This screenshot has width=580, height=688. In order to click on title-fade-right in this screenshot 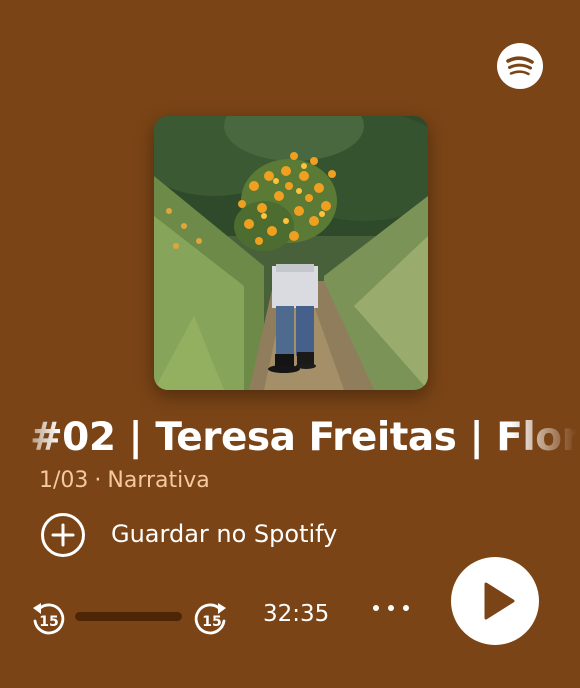, I will do `click(545, 440)`.